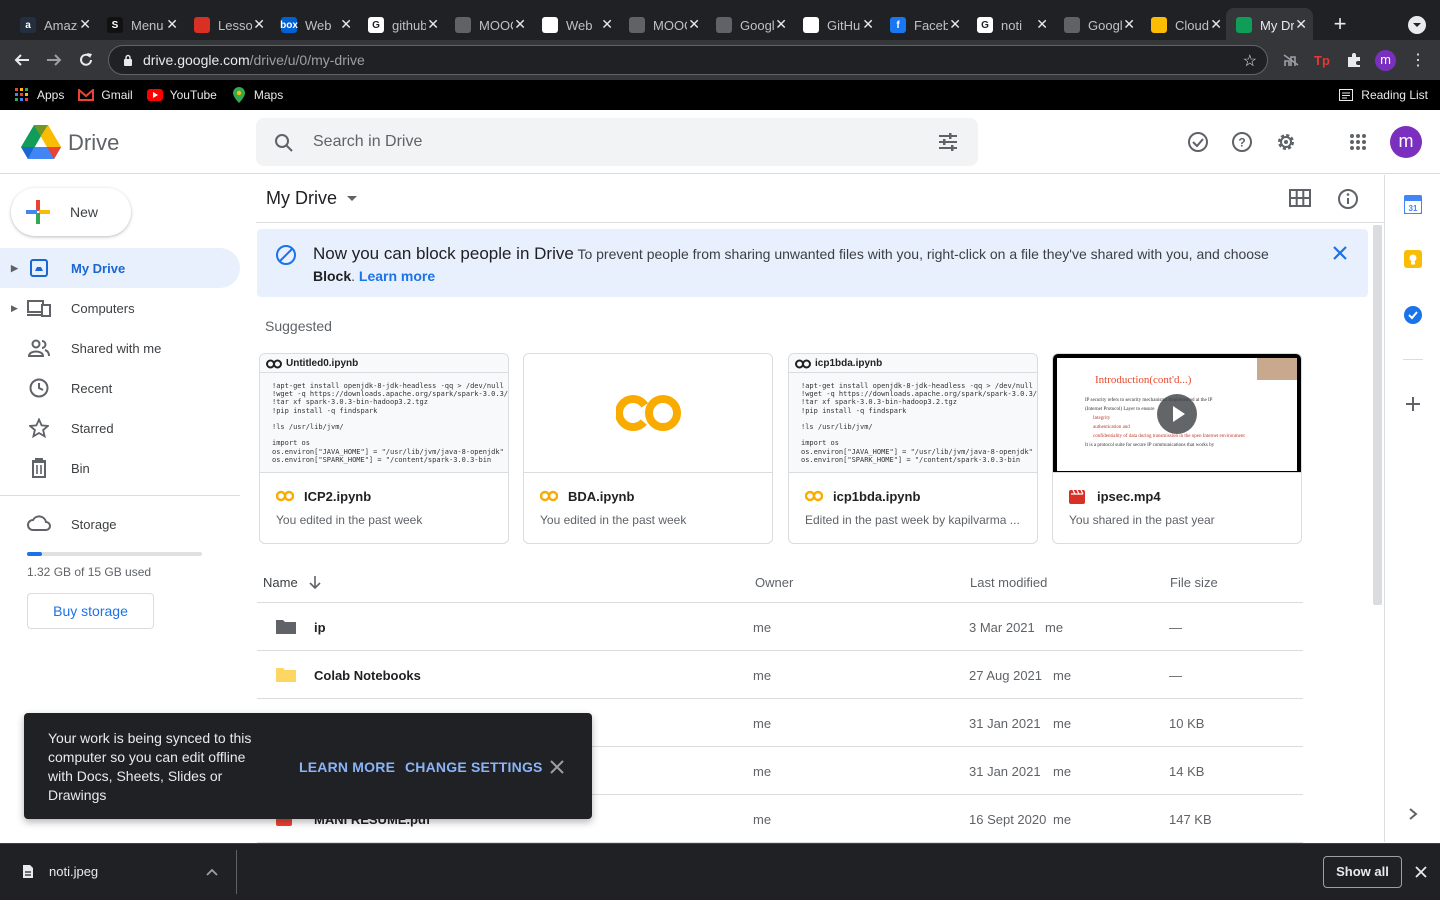 This screenshot has height=900, width=1440. What do you see at coordinates (617, 142) in the screenshot?
I see `search-bar: Search in Drive` at bounding box center [617, 142].